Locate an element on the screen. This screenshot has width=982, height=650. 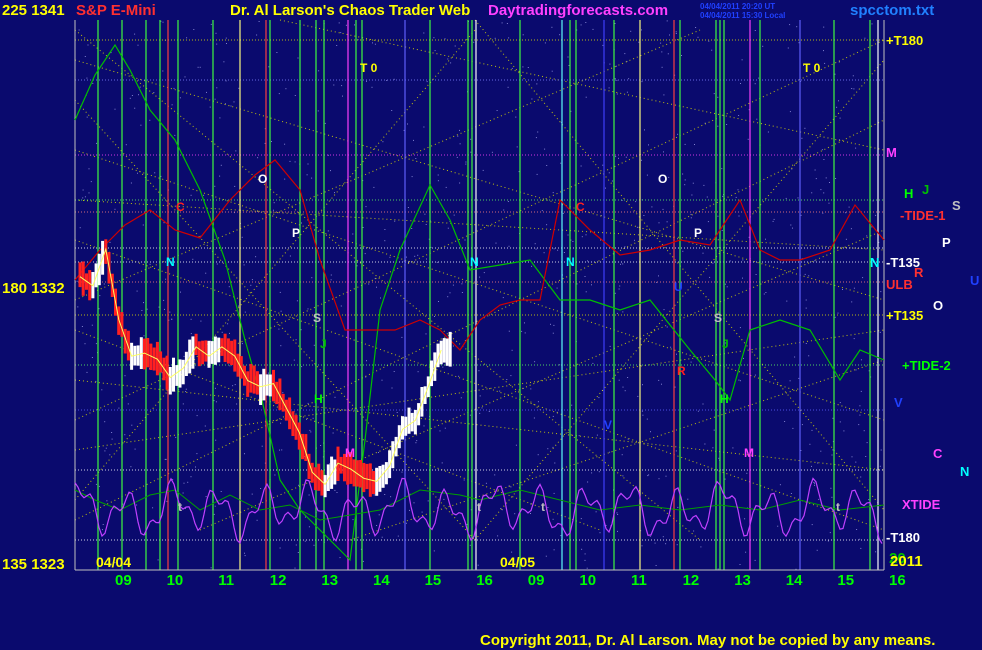
mark-o-2: O is located at coordinates (663, 179).